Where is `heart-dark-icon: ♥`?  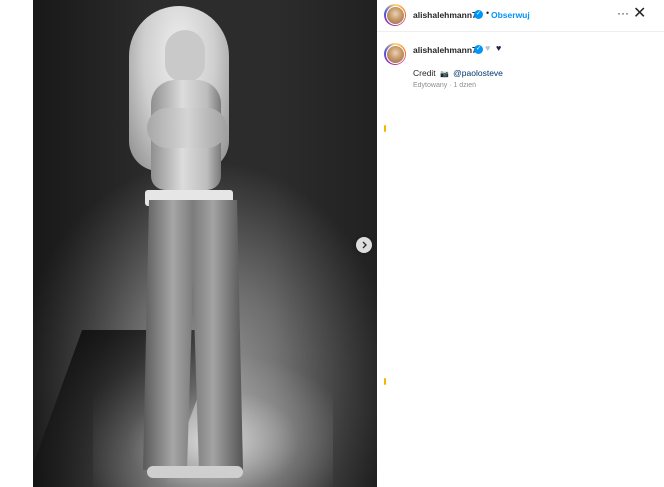 heart-dark-icon: ♥ is located at coordinates (499, 48).